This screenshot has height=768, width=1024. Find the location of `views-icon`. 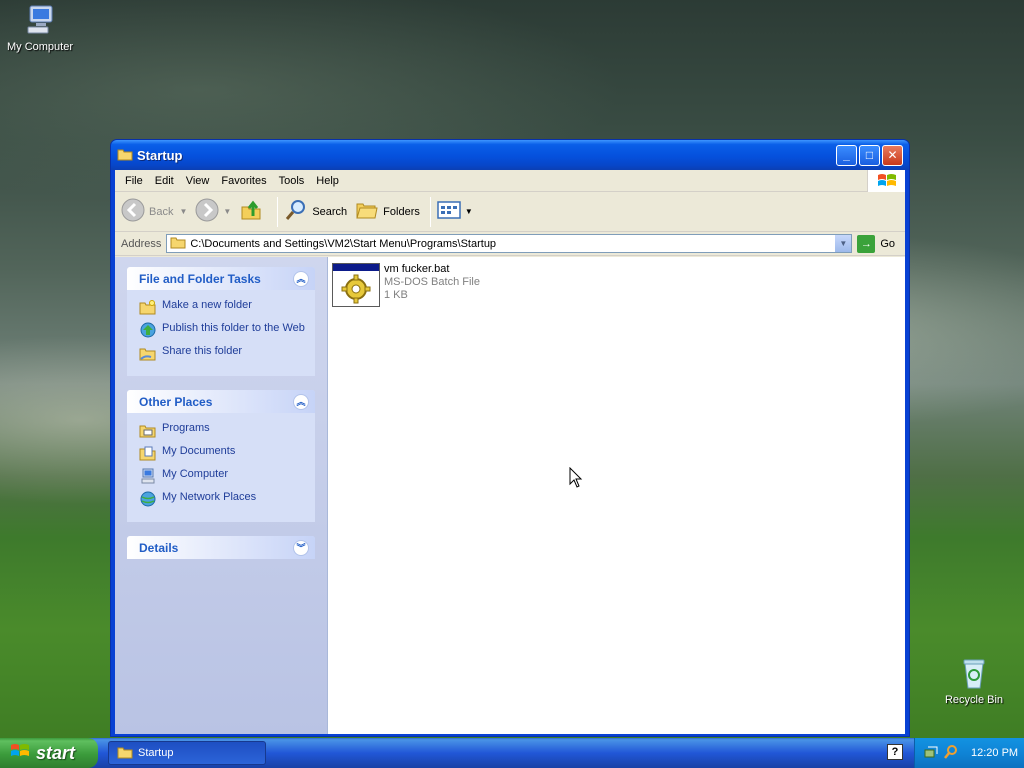

views-icon is located at coordinates (449, 211).